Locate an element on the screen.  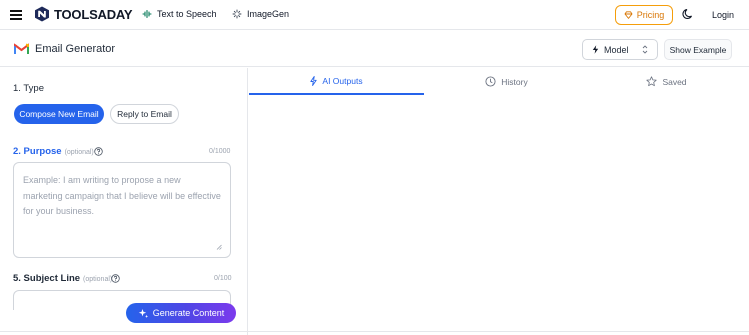
compose-new-email-button: Compose New Email is located at coordinates (59, 114).